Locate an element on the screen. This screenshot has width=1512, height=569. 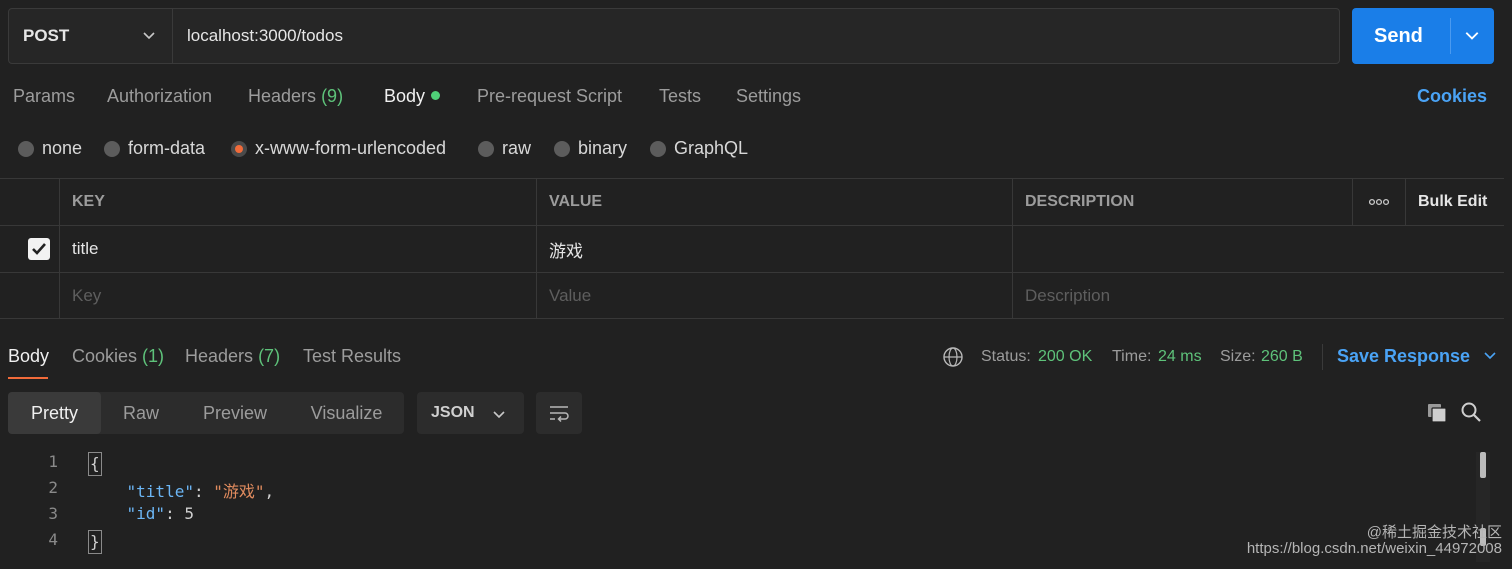
column-header-value: VALUE is located at coordinates (774, 202).